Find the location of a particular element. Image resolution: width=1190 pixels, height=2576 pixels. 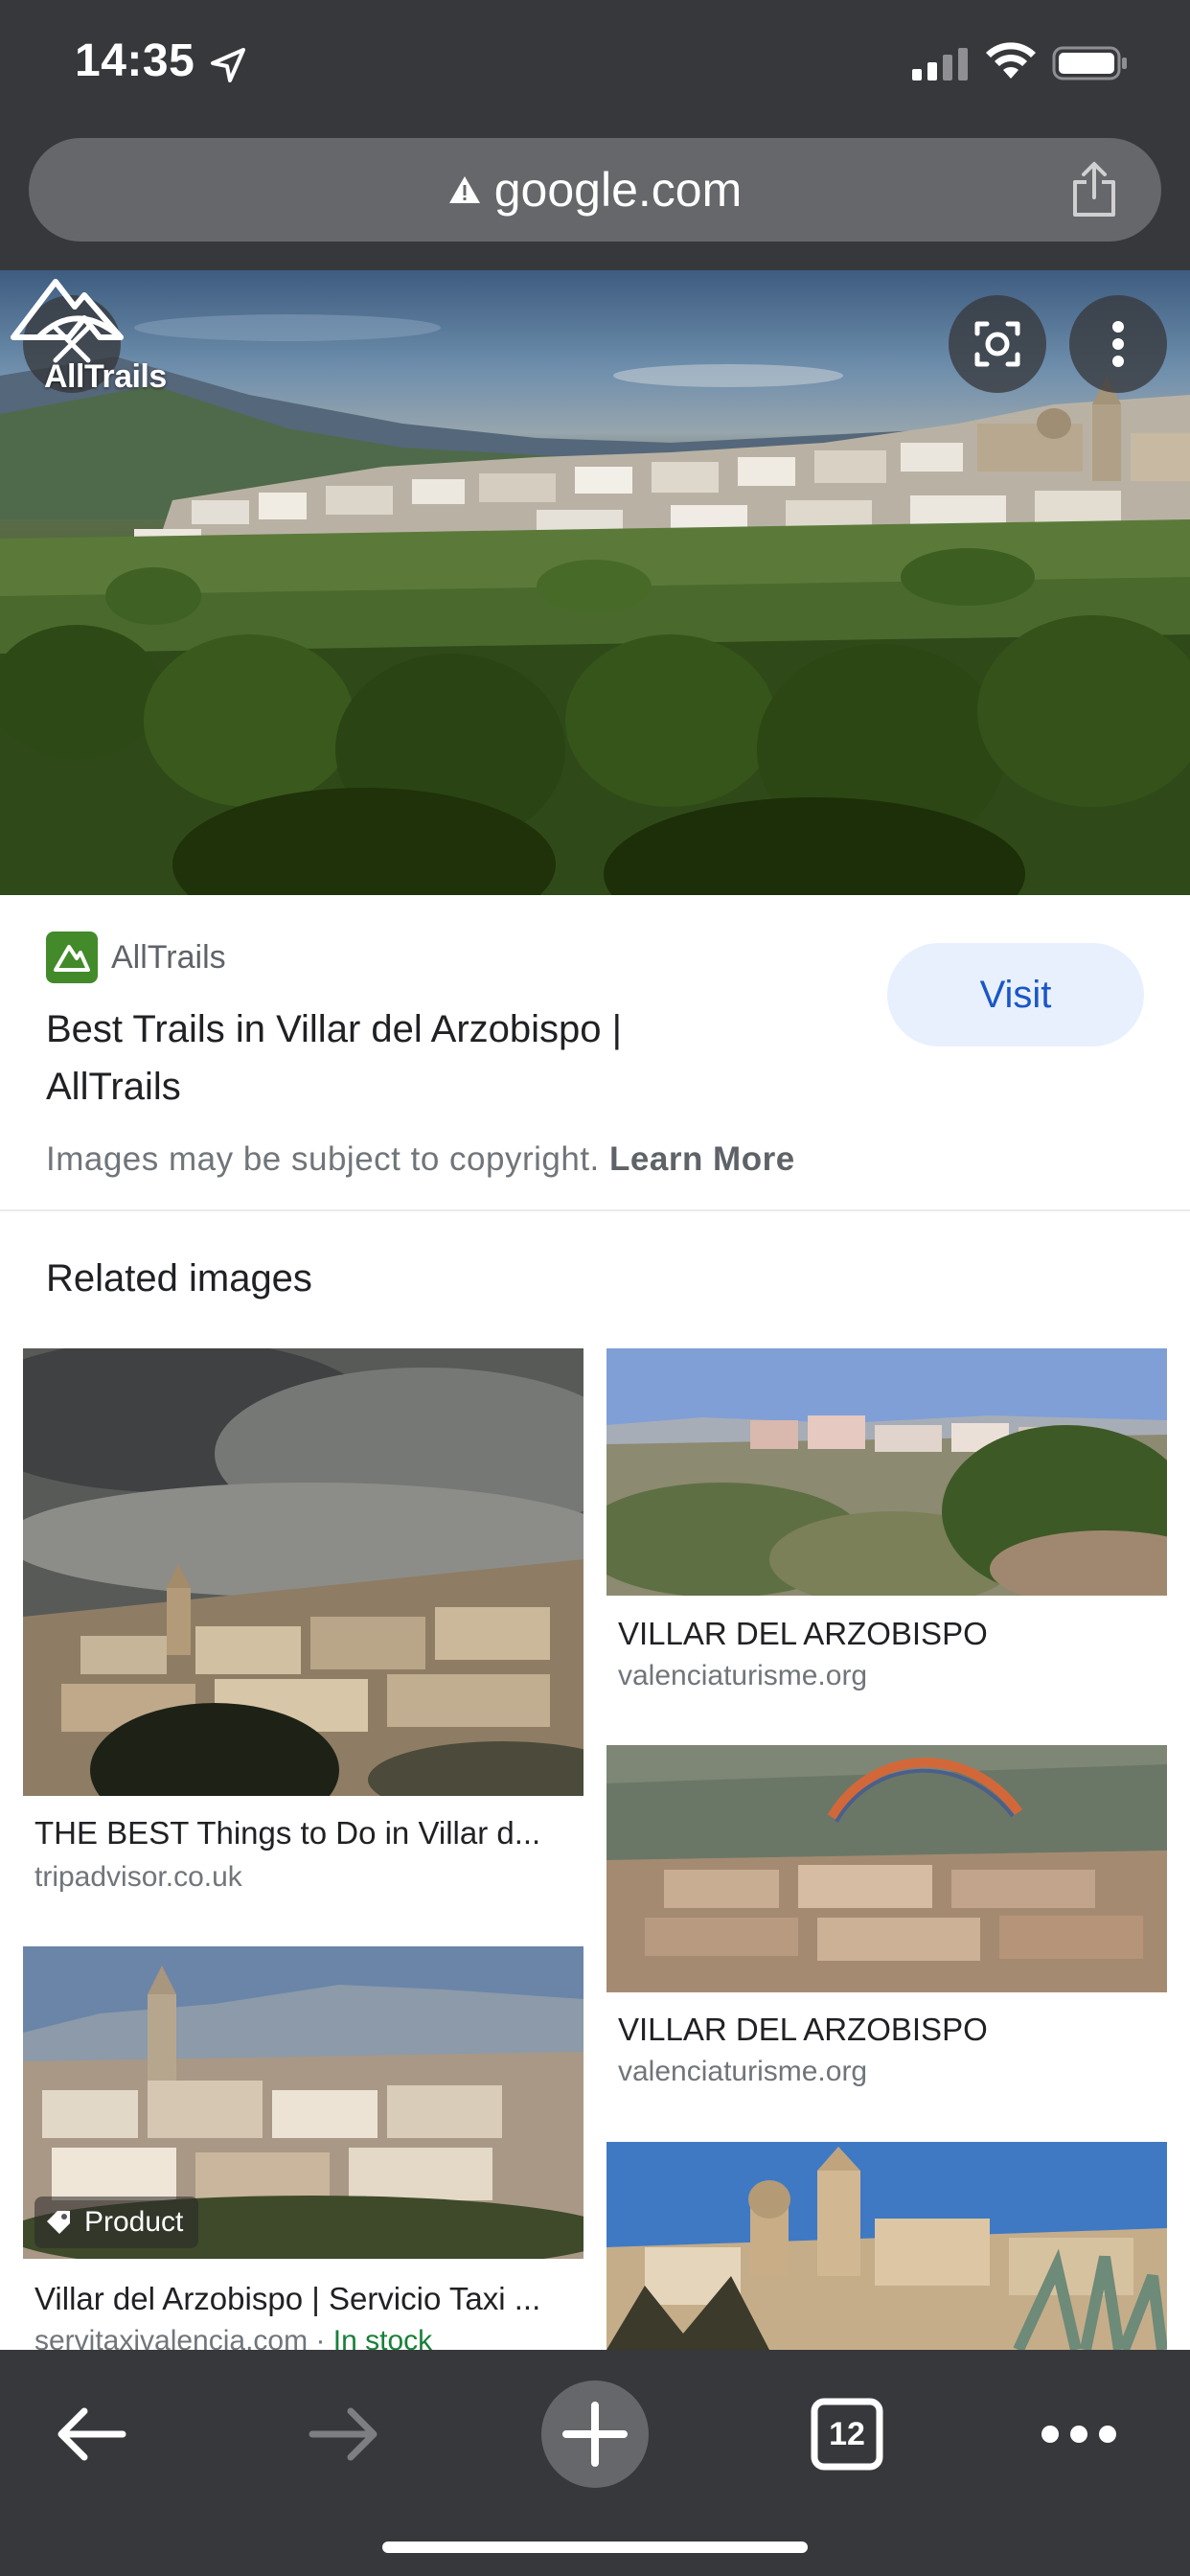

status-bar: 14:35 is located at coordinates (595, 65).